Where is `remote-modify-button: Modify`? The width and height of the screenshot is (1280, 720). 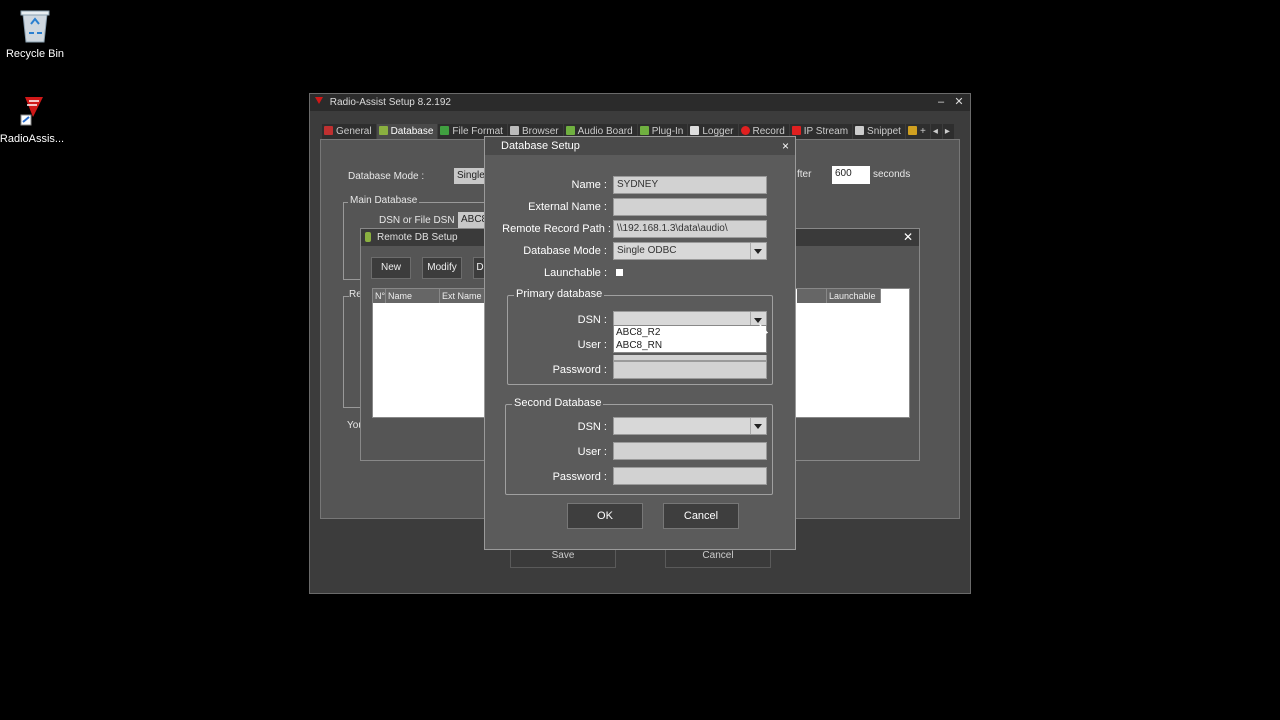 remote-modify-button: Modify is located at coordinates (442, 268).